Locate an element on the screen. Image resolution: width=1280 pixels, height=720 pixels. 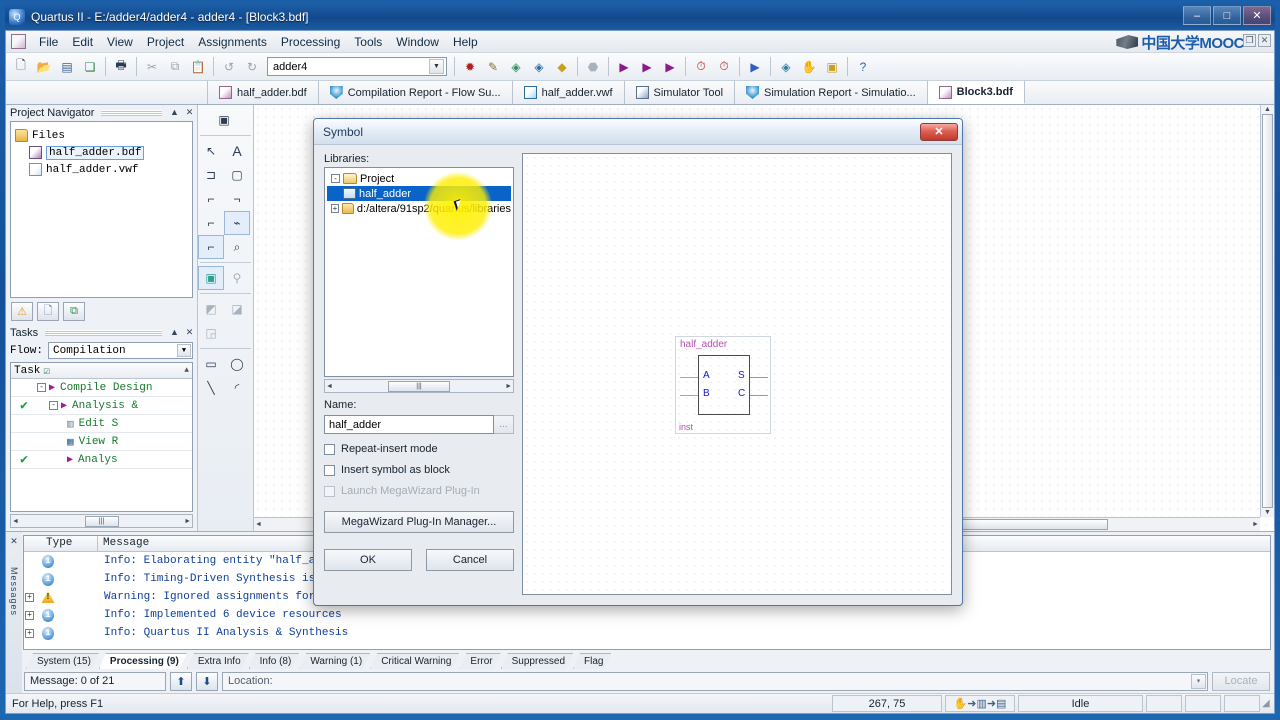
copy-icon: ⧉ is located at coordinates (175, 67).